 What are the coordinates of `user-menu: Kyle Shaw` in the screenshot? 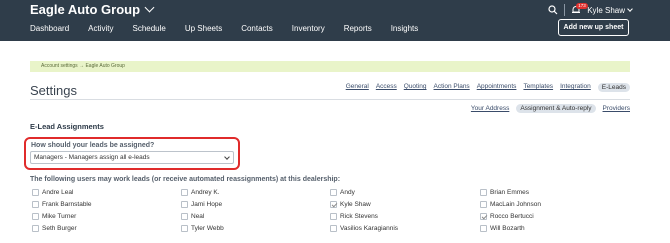 It's located at (610, 10).